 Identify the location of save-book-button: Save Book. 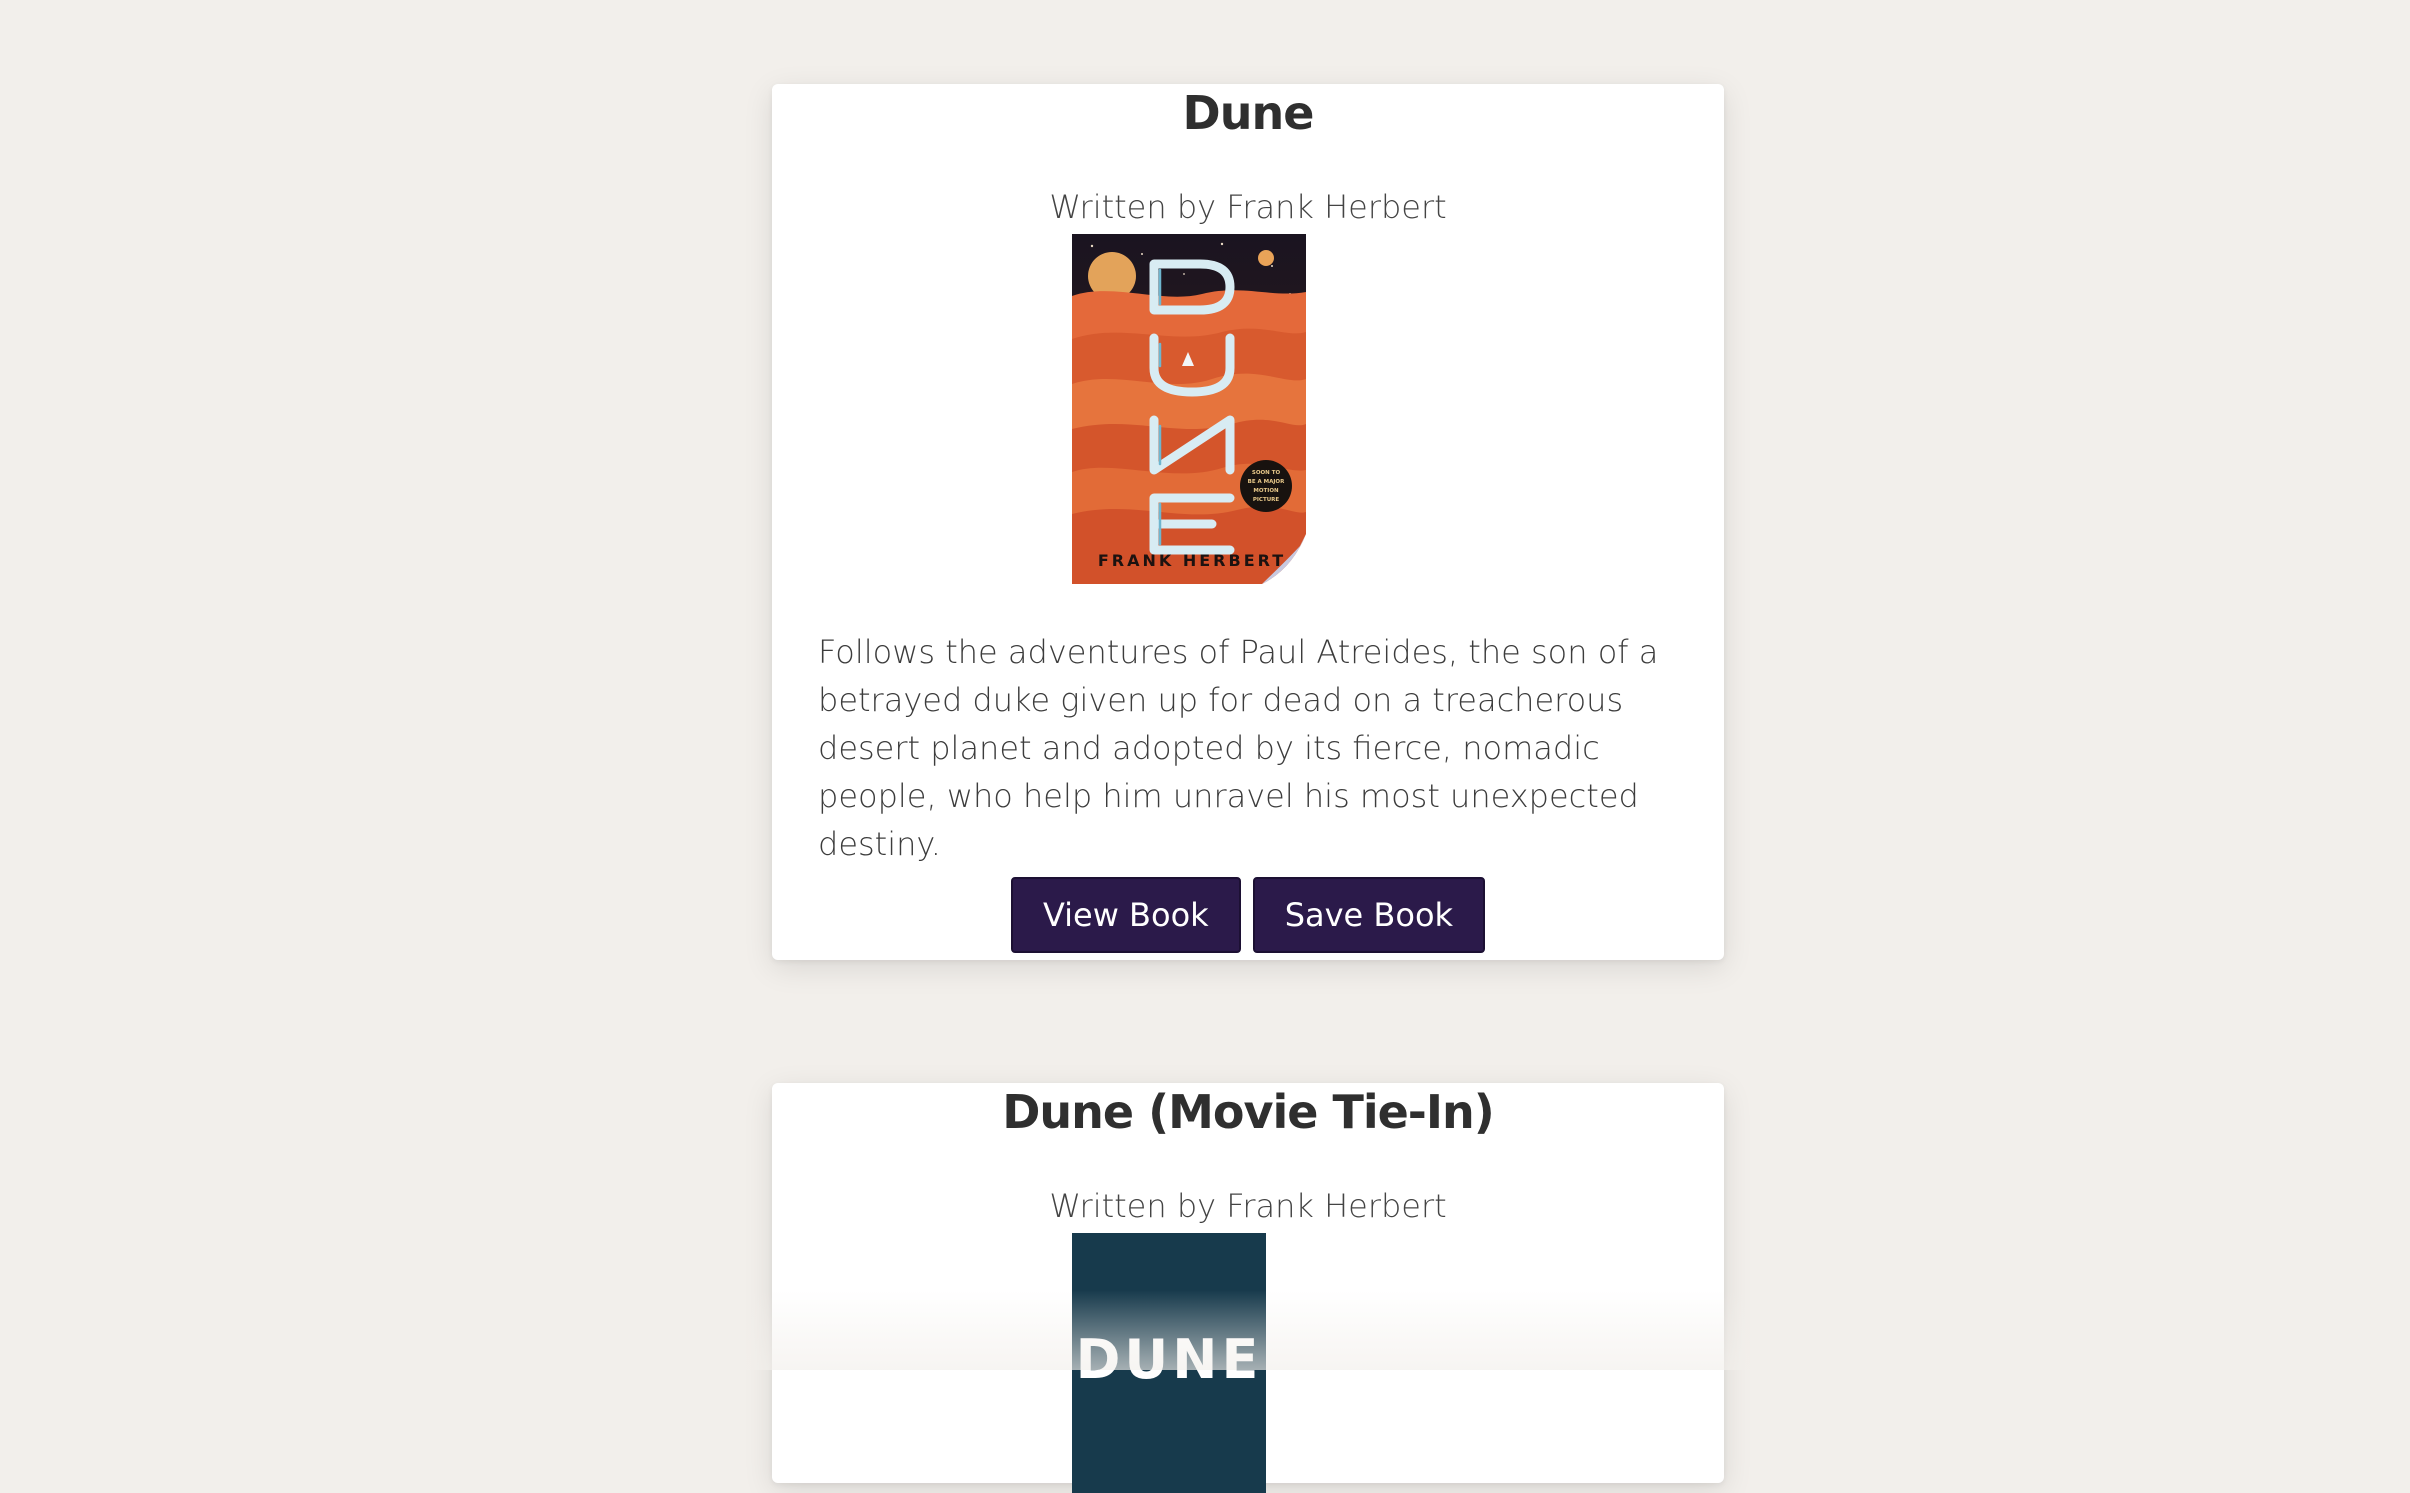
(1369, 915).